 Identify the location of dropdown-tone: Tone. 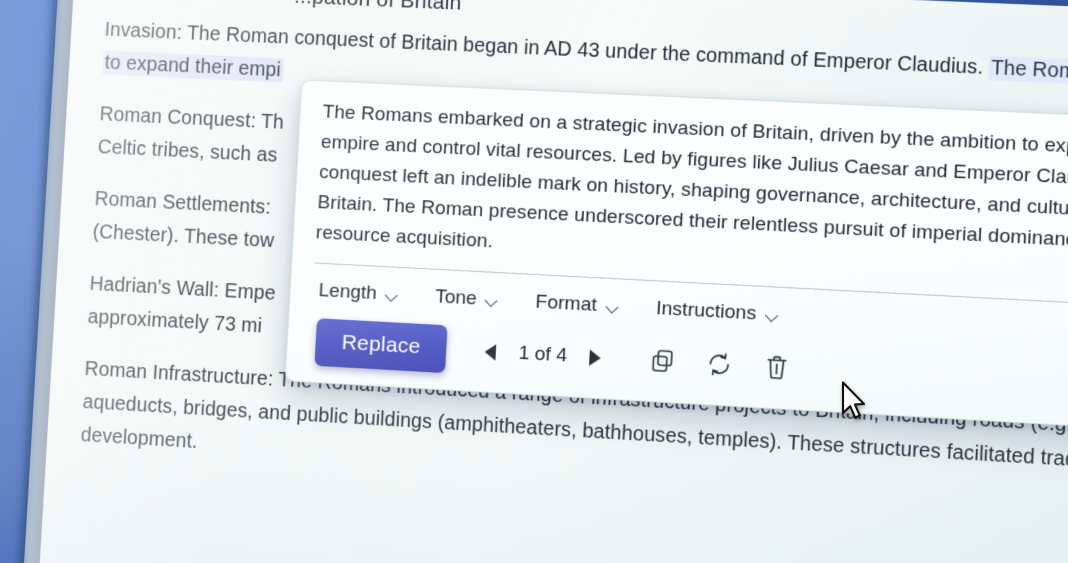
(466, 299).